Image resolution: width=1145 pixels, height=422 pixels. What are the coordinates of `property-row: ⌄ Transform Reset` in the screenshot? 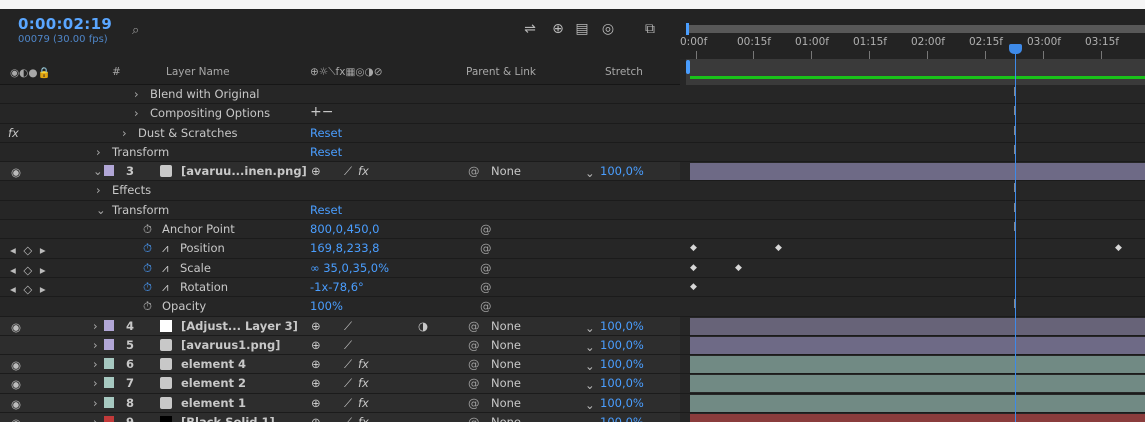 It's located at (340, 210).